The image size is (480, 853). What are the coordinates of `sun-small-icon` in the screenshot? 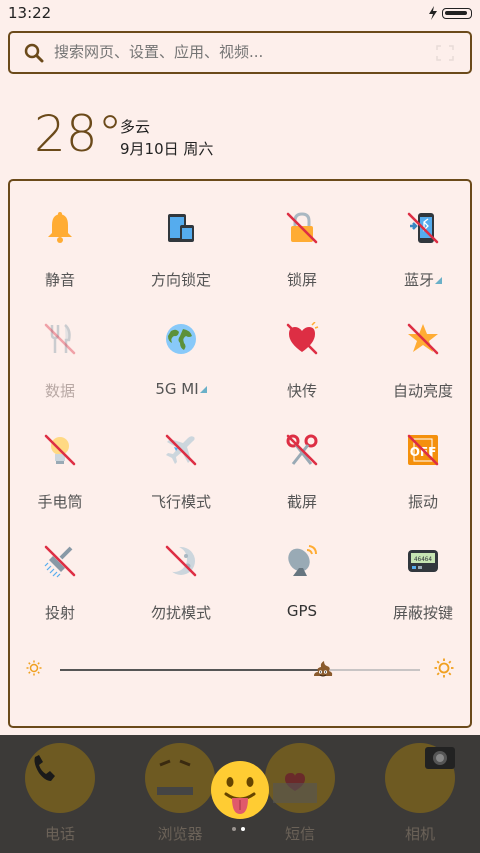 It's located at (34, 668).